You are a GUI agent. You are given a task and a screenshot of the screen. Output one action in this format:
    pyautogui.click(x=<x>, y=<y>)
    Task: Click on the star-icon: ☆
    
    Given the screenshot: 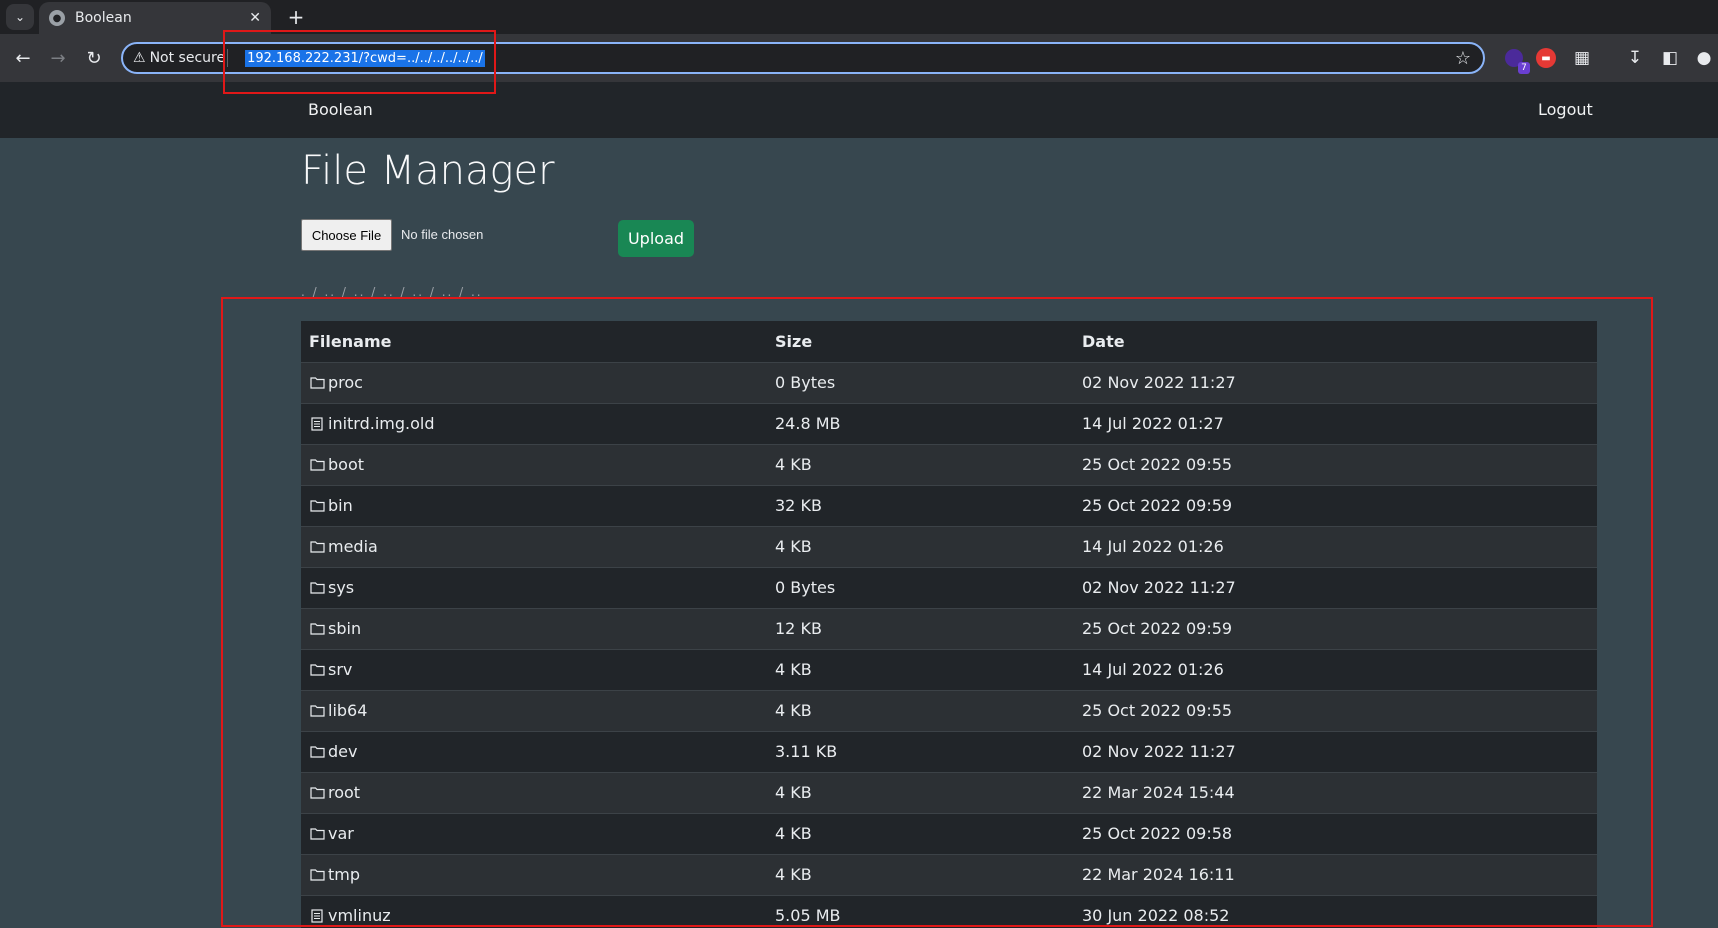 What is the action you would take?
    pyautogui.click(x=1463, y=58)
    